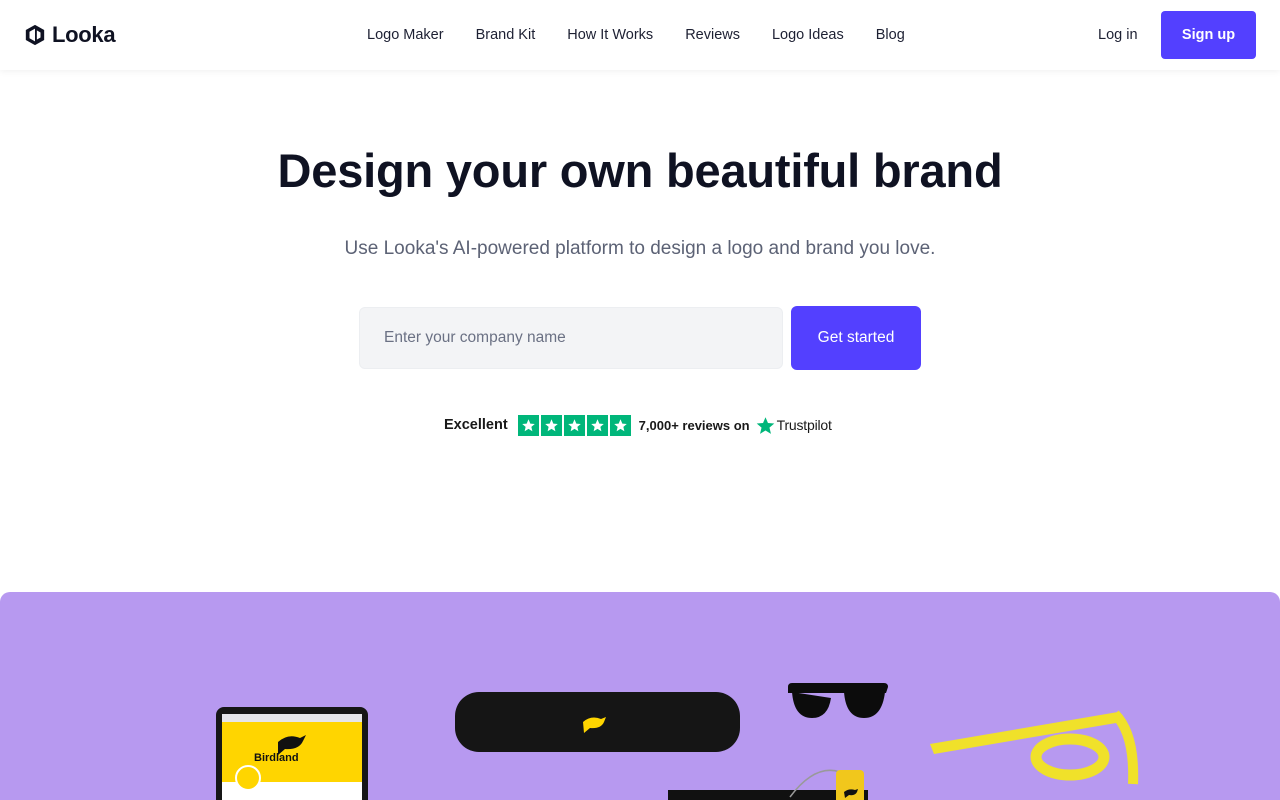 The width and height of the screenshot is (1280, 800). Describe the element at coordinates (856, 338) in the screenshot. I see `get-started-button: Get started` at that location.